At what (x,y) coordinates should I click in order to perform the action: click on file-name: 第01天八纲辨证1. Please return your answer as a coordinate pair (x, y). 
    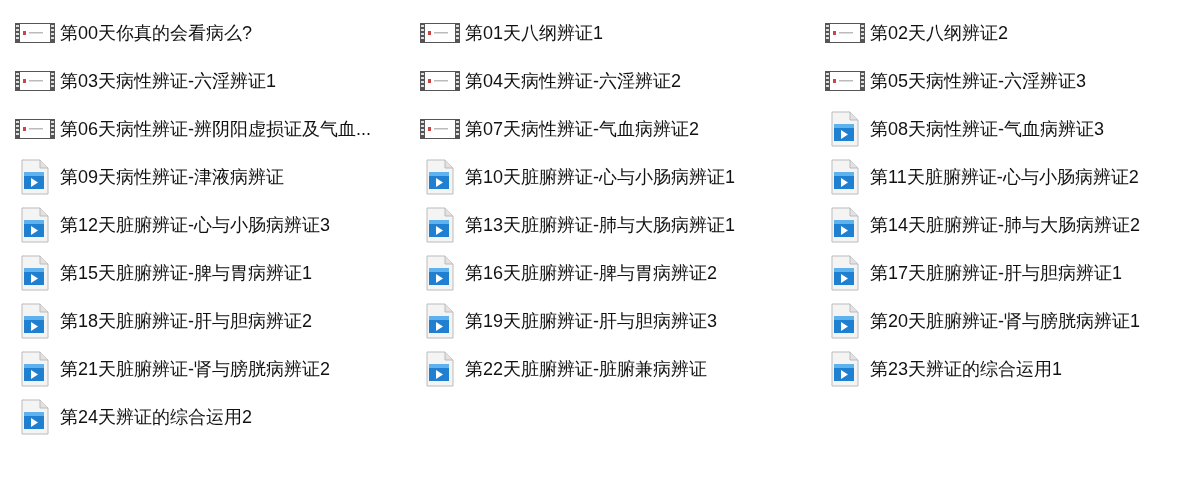
    Looking at the image, I should click on (534, 33).